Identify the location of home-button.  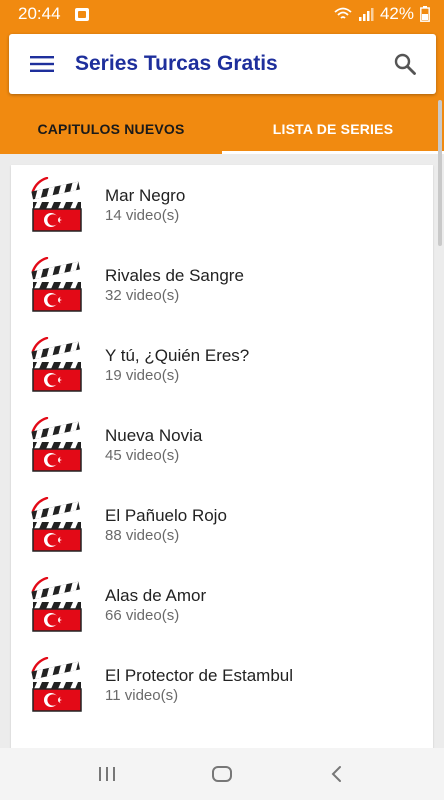
(222, 774).